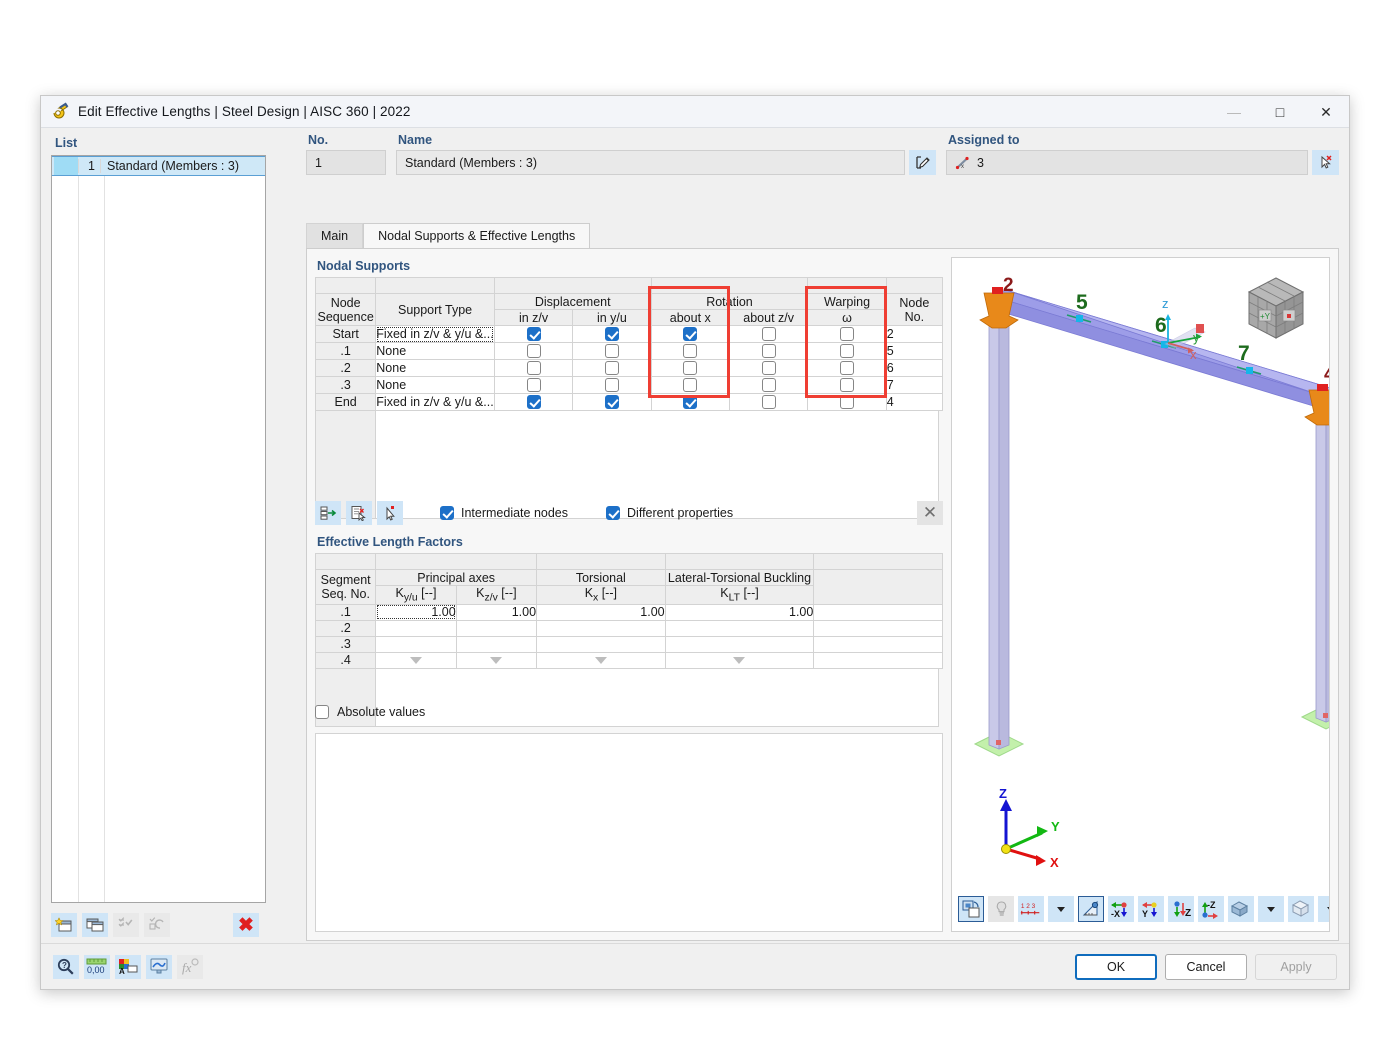  What do you see at coordinates (613, 513) in the screenshot?
I see `different-properties-checkbox` at bounding box center [613, 513].